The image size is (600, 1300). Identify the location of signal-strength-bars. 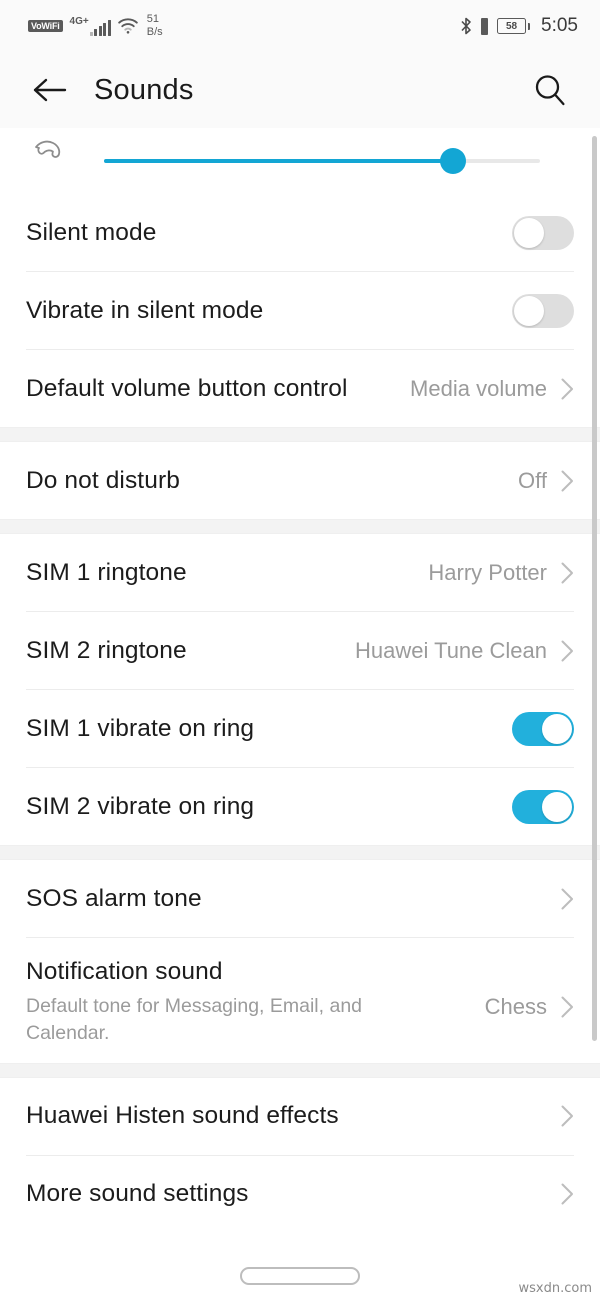
(100, 27).